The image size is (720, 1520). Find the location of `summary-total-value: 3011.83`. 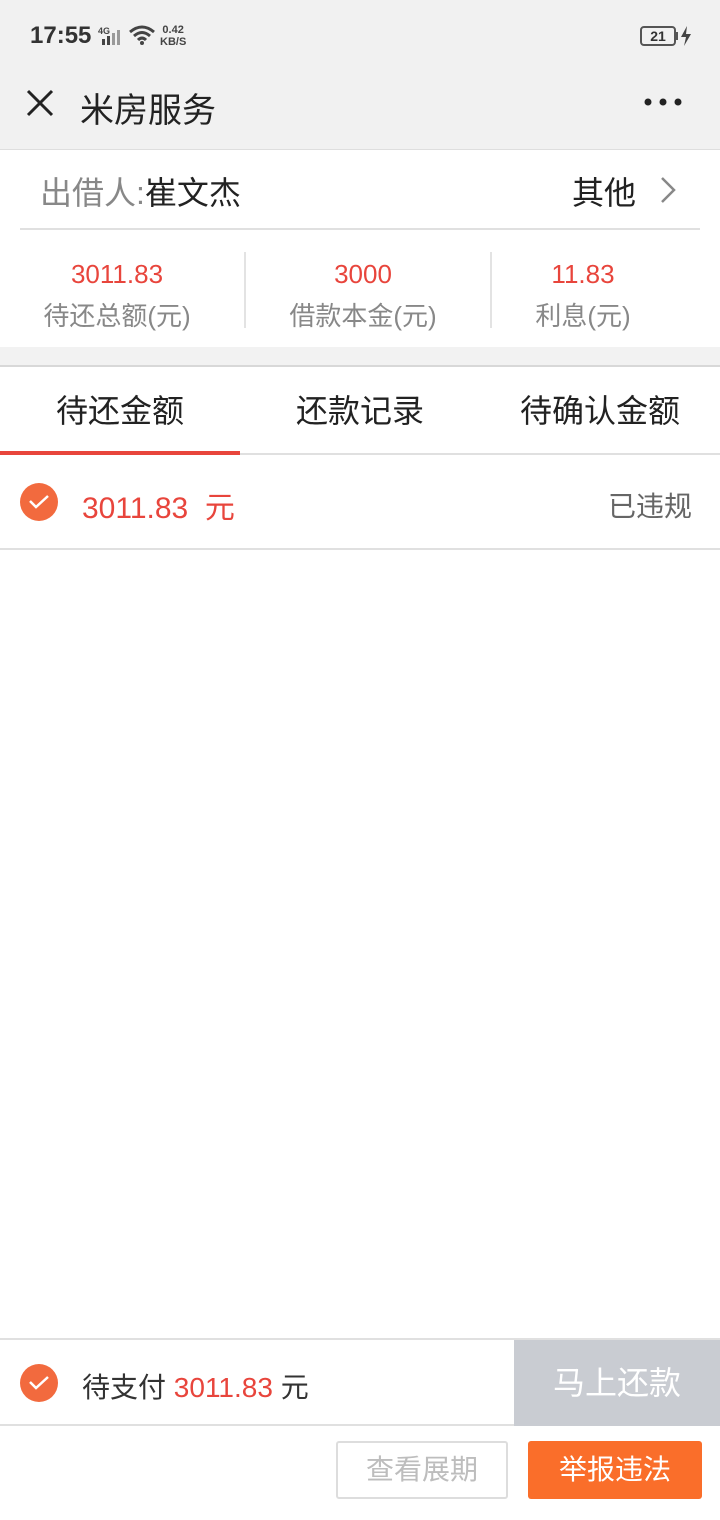

summary-total-value: 3011.83 is located at coordinates (117, 274).